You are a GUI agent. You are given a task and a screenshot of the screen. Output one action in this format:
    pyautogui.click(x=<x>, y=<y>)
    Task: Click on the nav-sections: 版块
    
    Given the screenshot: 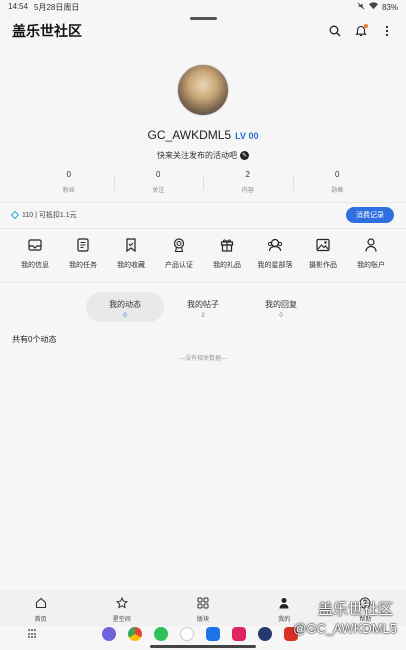 What is the action you would take?
    pyautogui.click(x=202, y=608)
    